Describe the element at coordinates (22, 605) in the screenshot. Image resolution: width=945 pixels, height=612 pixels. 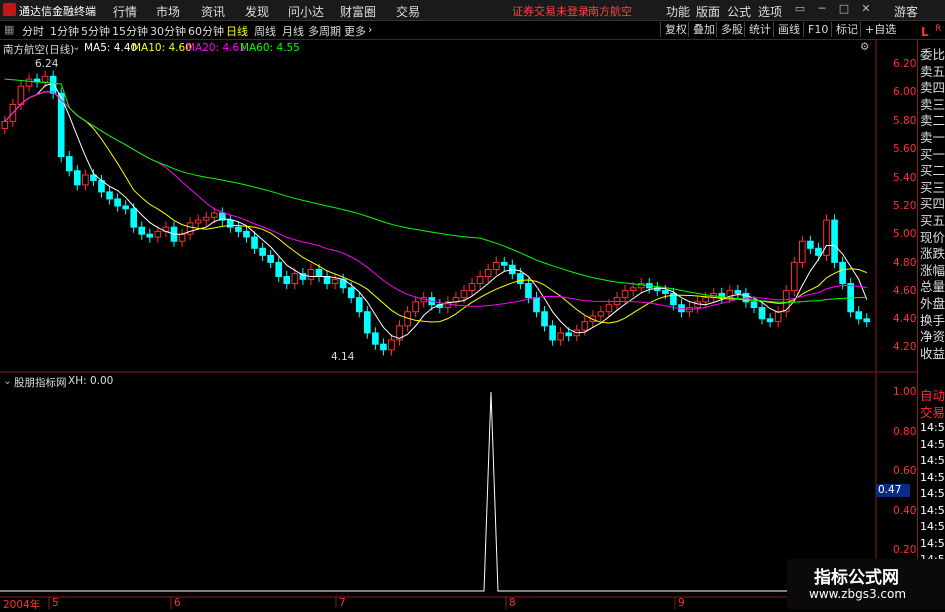
I see `date-axis-year: 2004年` at that location.